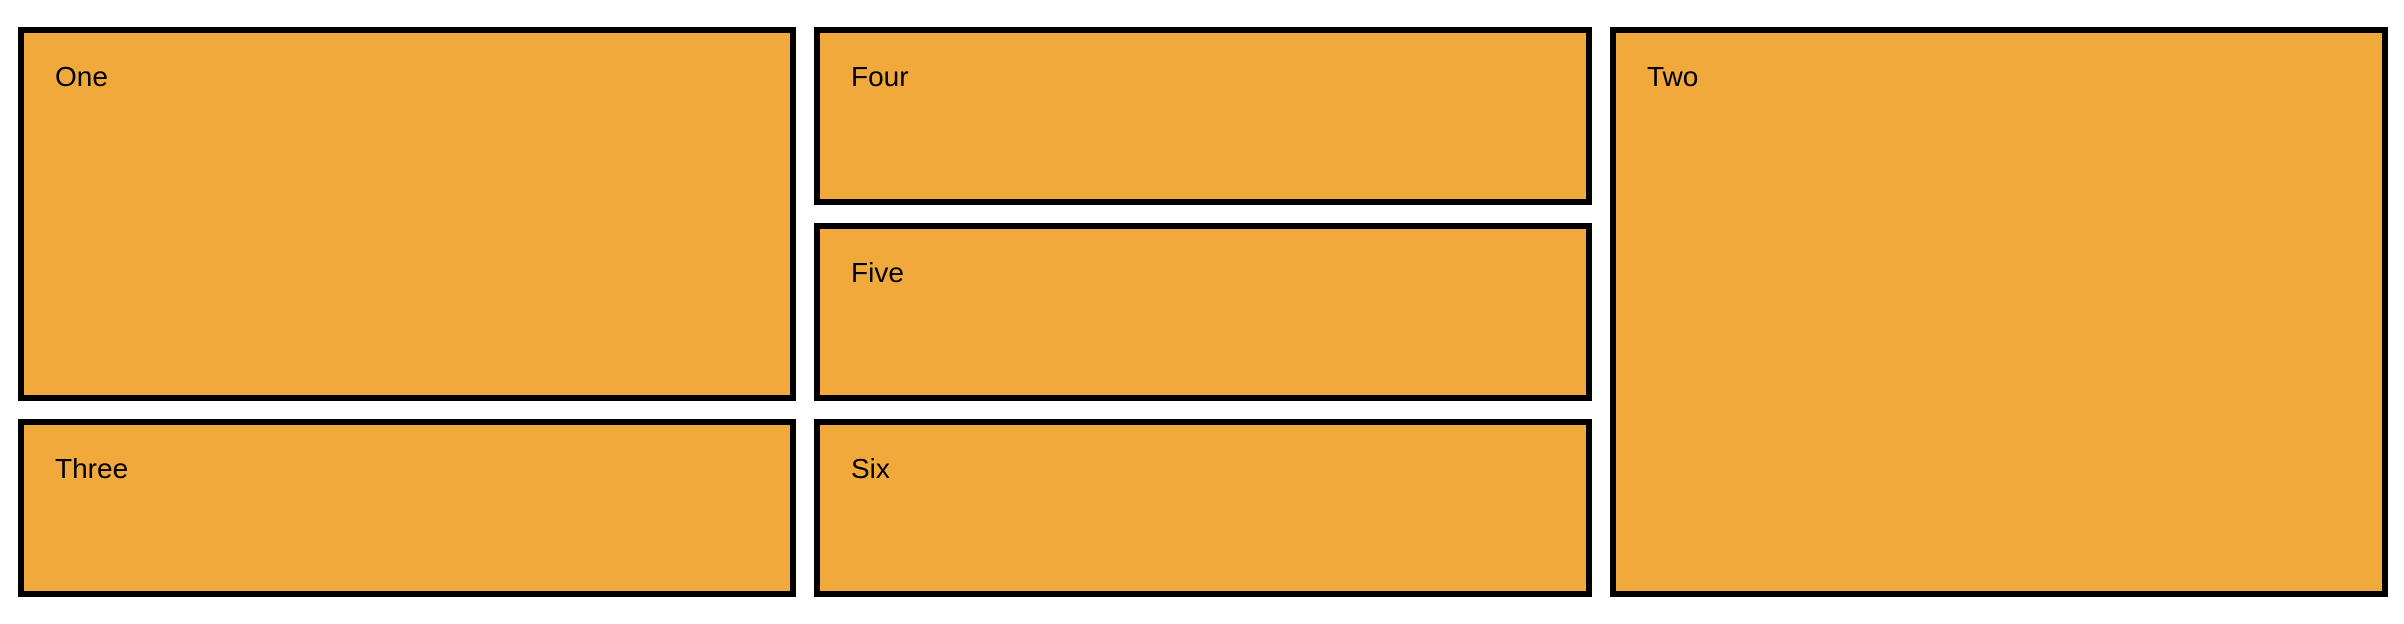  What do you see at coordinates (407, 508) in the screenshot?
I see `grid-item-three: Three` at bounding box center [407, 508].